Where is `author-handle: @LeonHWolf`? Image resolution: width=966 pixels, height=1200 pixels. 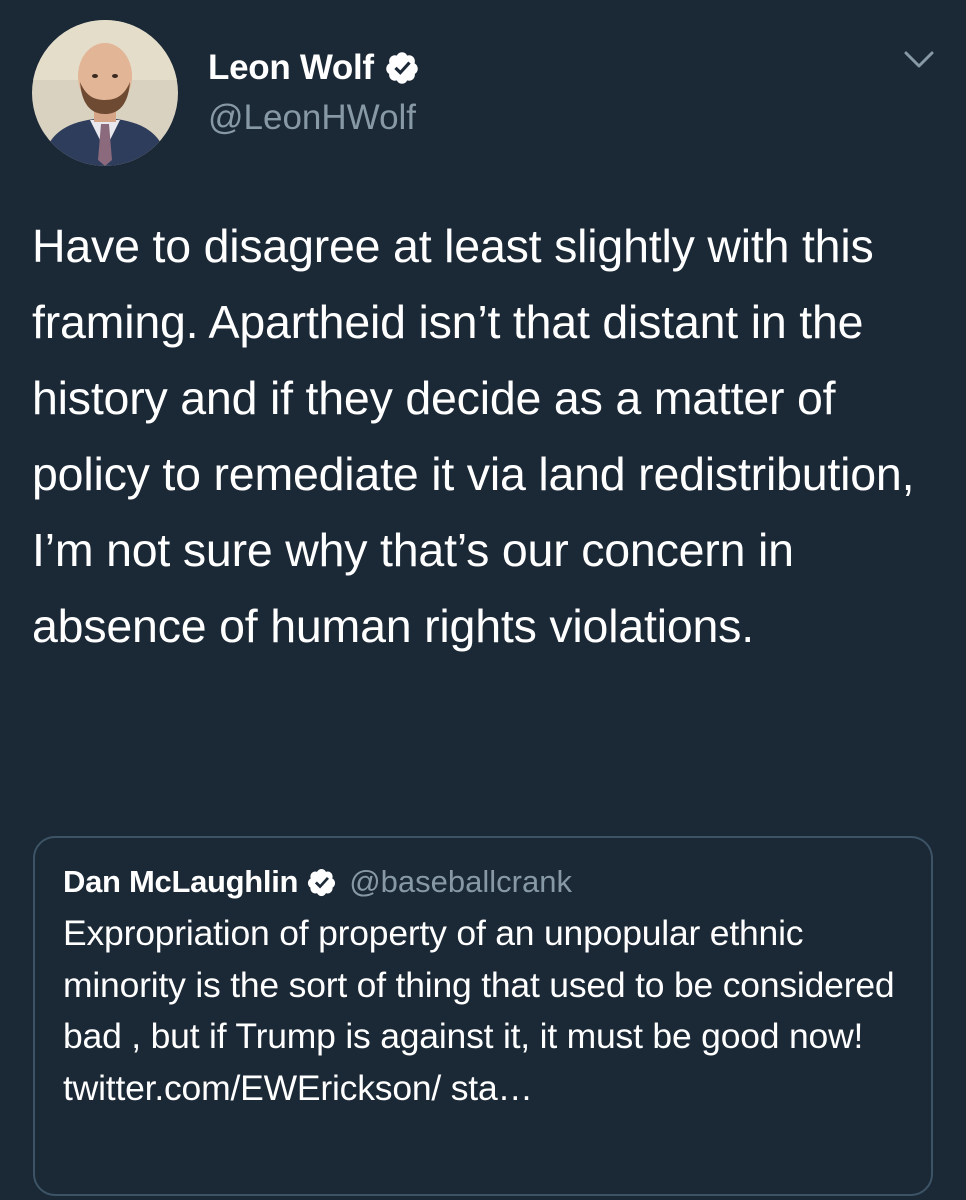
author-handle: @LeonHWolf is located at coordinates (314, 118).